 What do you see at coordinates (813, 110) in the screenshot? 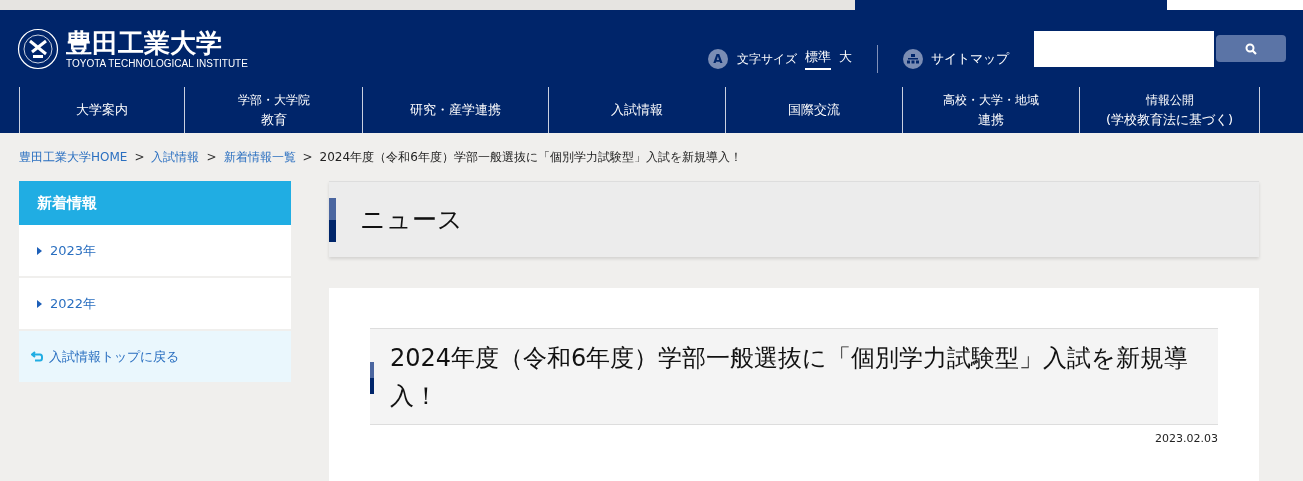
I see `nav-menu-item: 国際交流` at bounding box center [813, 110].